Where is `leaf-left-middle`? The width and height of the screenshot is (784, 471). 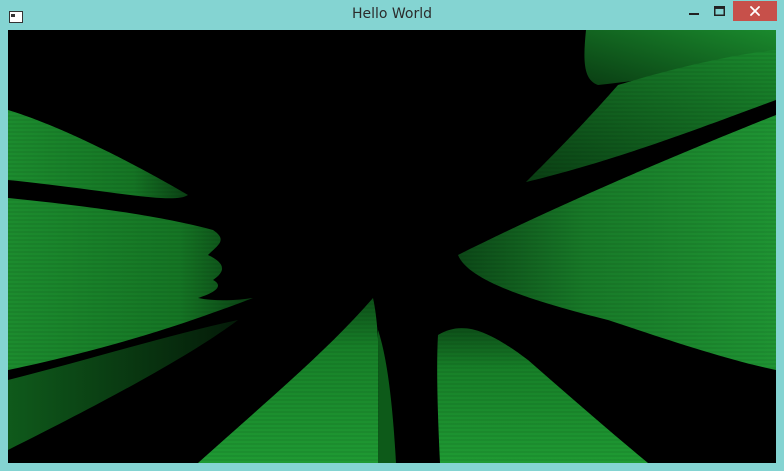
leaf-left-middle is located at coordinates (130, 284).